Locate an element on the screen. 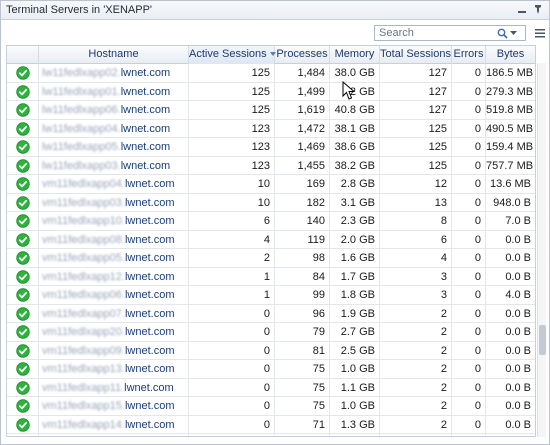  hostname-cell: vm11fedlxapp11.lwnet.com is located at coordinates (114, 387).